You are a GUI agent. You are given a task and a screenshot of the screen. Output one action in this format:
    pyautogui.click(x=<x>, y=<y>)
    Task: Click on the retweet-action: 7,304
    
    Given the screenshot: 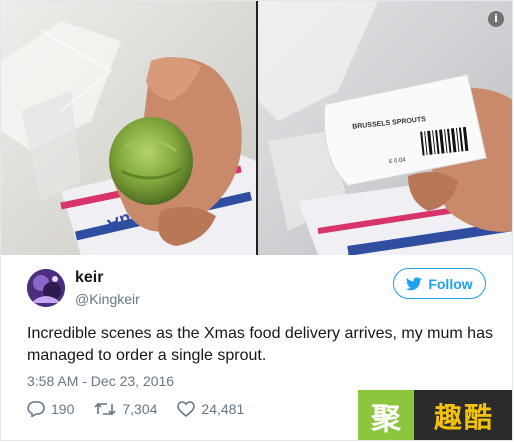 What is the action you would take?
    pyautogui.click(x=125, y=409)
    